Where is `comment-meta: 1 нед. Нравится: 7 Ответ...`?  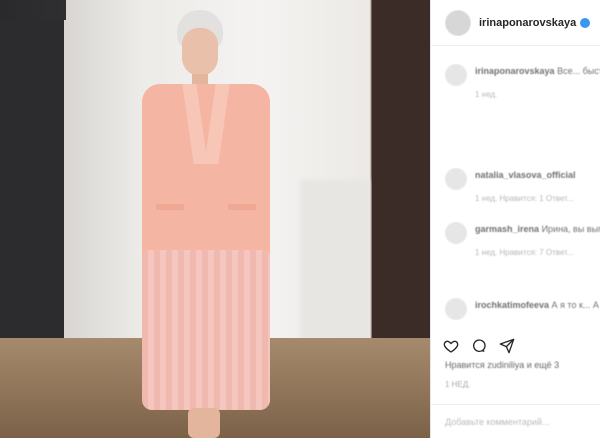 comment-meta: 1 нед. Нравится: 7 Ответ... is located at coordinates (524, 252).